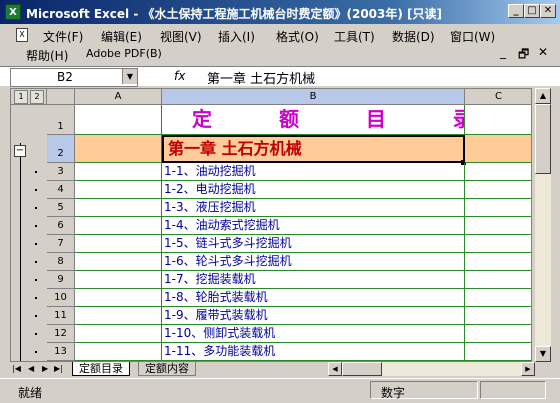  What do you see at coordinates (74, 77) in the screenshot?
I see `name-box: B2 ▼` at bounding box center [74, 77].